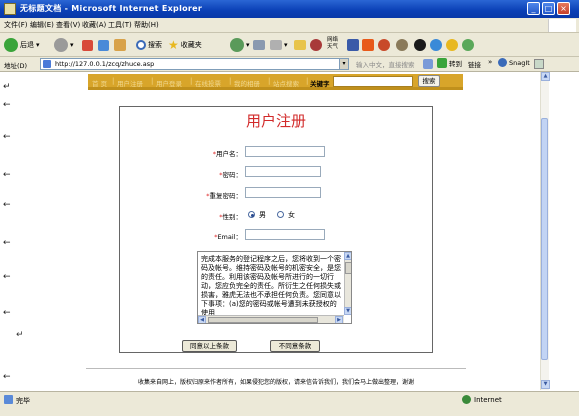 This screenshot has width=579, height=416. What do you see at coordinates (300, 45) in the screenshot?
I see `folder-button` at bounding box center [300, 45].